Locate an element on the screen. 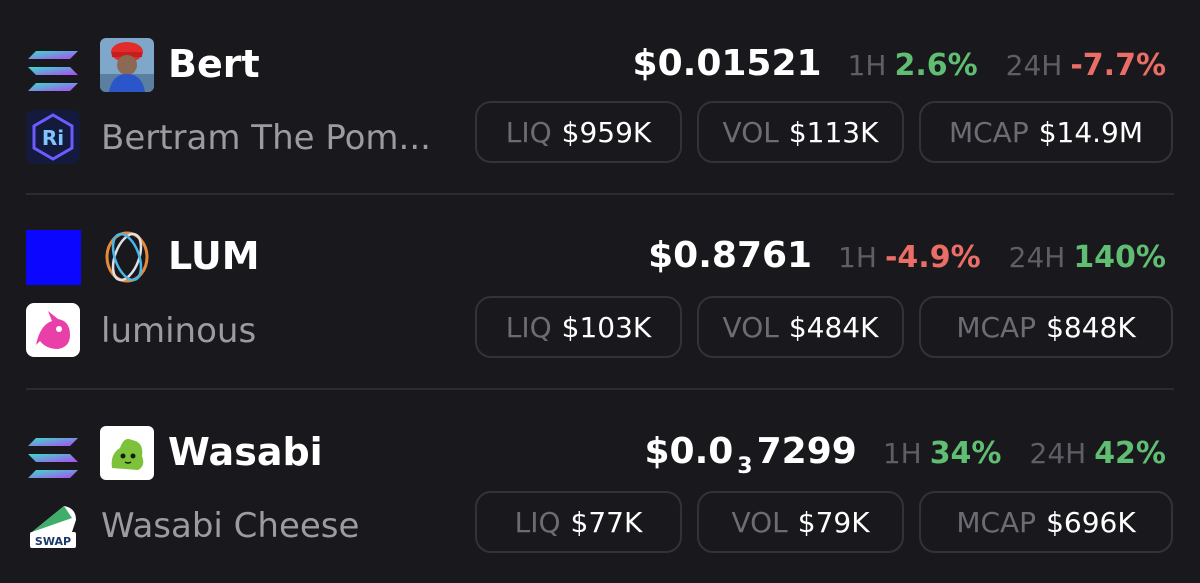  market-cap-pill: MCAP $848K is located at coordinates (1046, 327).